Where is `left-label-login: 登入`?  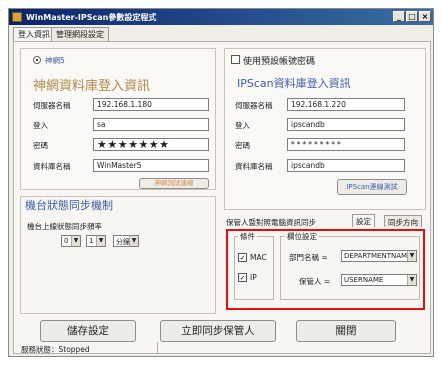 left-label-login: 登入 is located at coordinates (40, 125).